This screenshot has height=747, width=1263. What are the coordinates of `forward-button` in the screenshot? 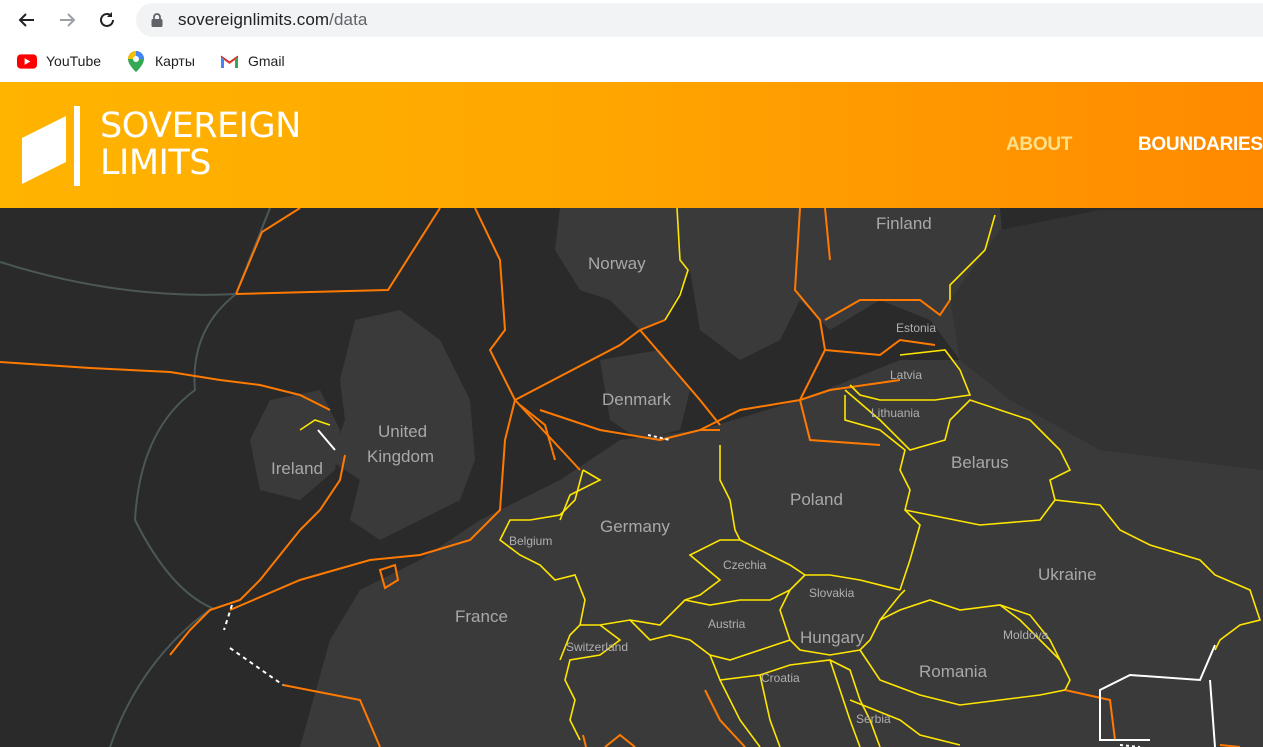 It's located at (67, 20).